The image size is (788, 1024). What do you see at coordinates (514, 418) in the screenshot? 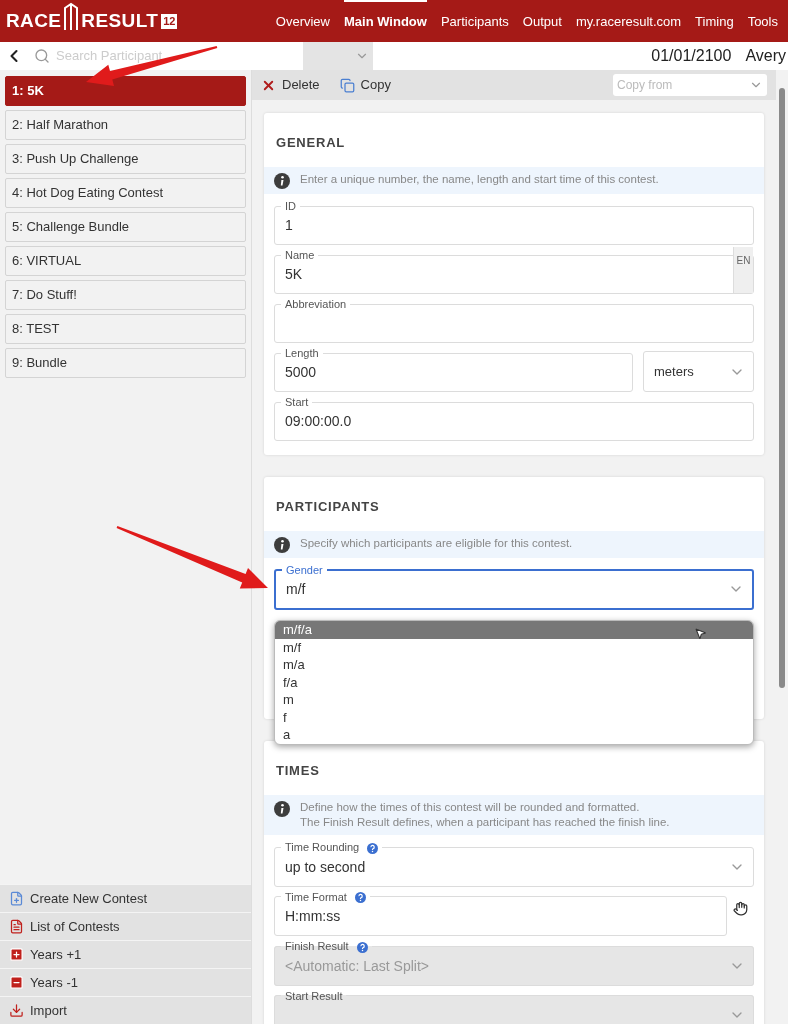
I see `input-field: Start 09:00:00.0` at bounding box center [514, 418].